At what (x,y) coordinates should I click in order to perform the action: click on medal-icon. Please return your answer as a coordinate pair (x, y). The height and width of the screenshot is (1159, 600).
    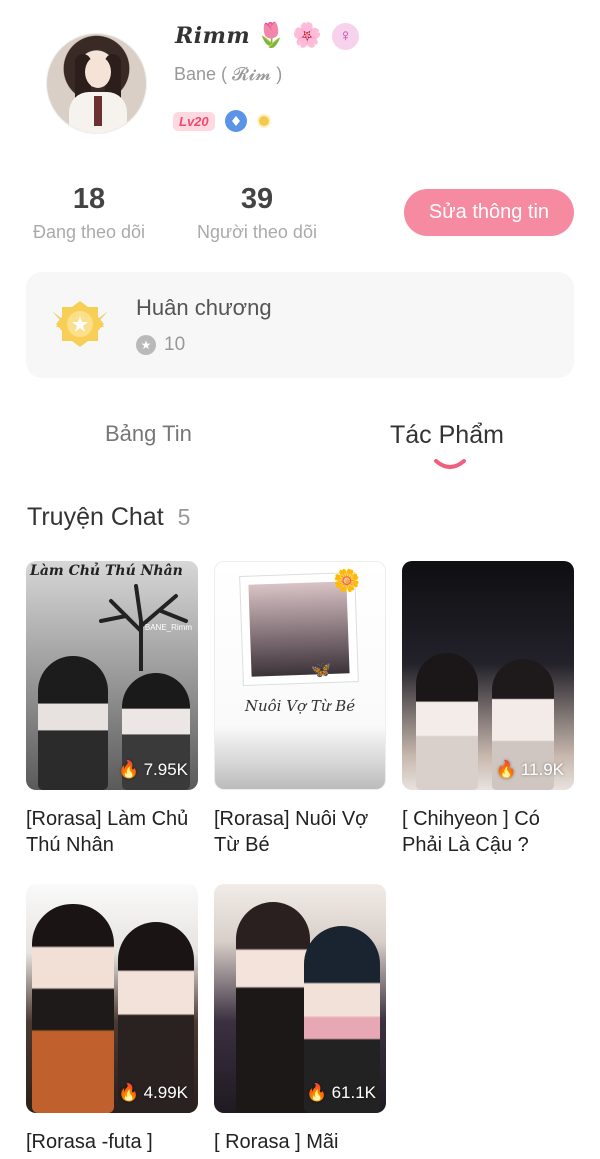
    Looking at the image, I should click on (80, 324).